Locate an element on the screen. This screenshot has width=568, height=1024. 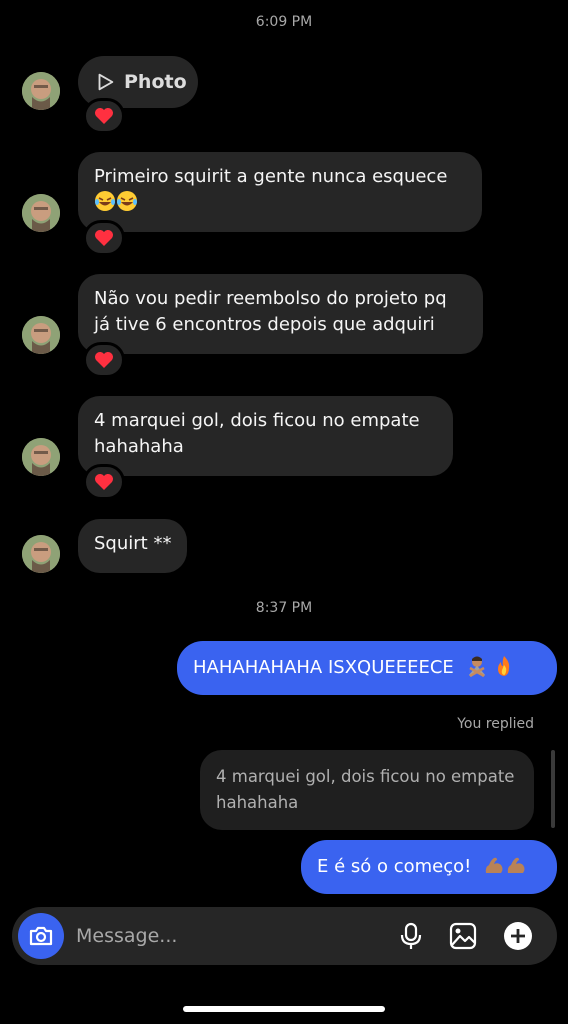
you-replied-label: You replied is located at coordinates (495, 724).